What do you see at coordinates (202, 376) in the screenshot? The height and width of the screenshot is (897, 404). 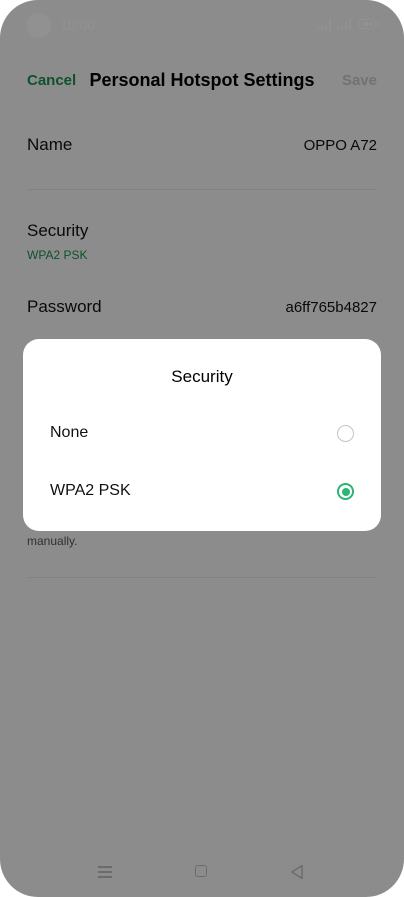 I see `dialog-title: Security` at bounding box center [202, 376].